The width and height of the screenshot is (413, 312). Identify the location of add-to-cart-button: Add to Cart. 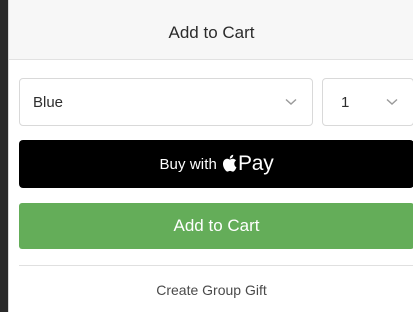
(216, 226).